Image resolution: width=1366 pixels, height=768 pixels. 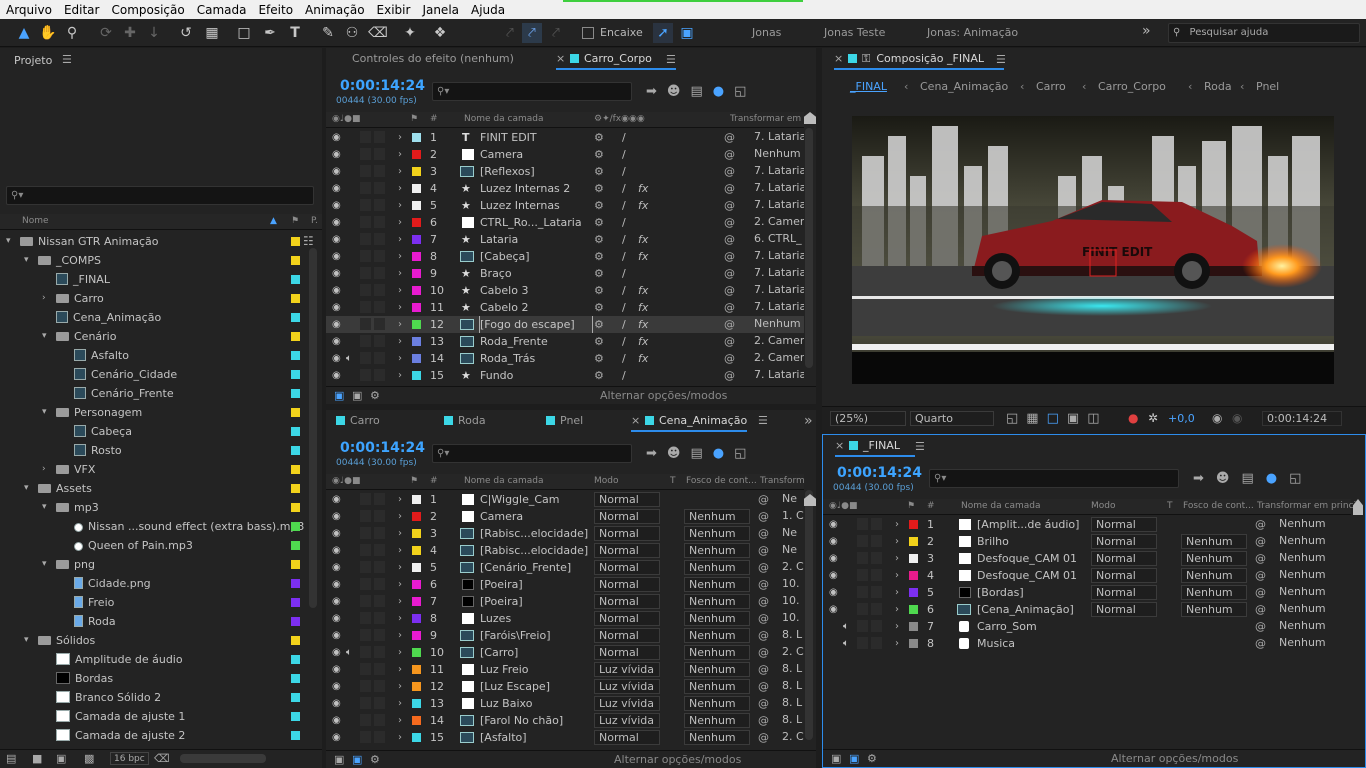 I want to click on hand-tool-icon: ✋, so click(x=48, y=33).